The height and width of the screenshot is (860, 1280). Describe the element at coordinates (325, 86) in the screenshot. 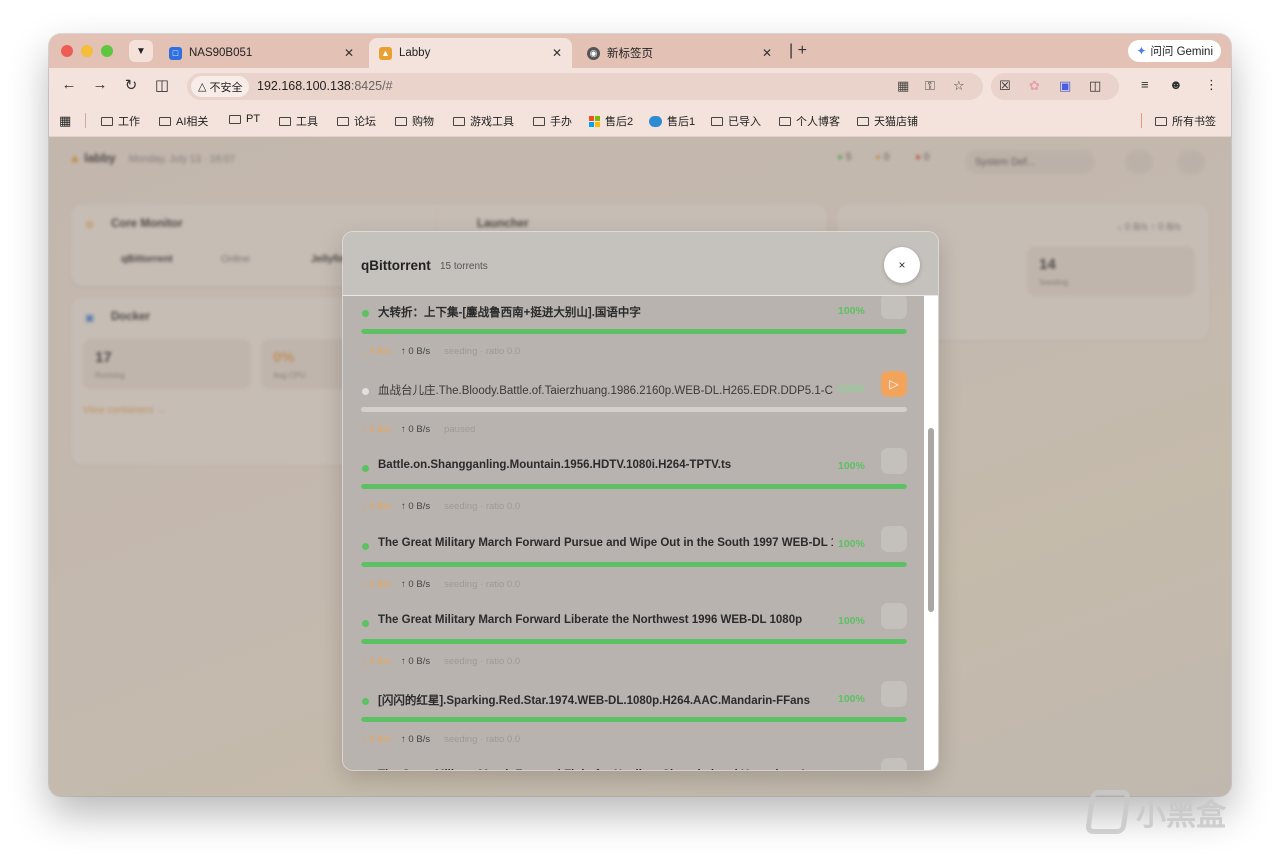

I see `url-text: 192.168.100.138:8425/#` at that location.